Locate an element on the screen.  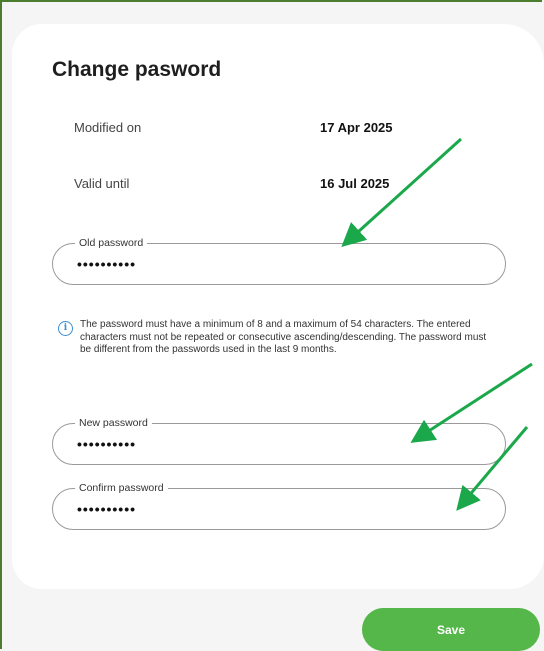
confirm-password-field: Confirm password •••••••••• is located at coordinates (279, 505).